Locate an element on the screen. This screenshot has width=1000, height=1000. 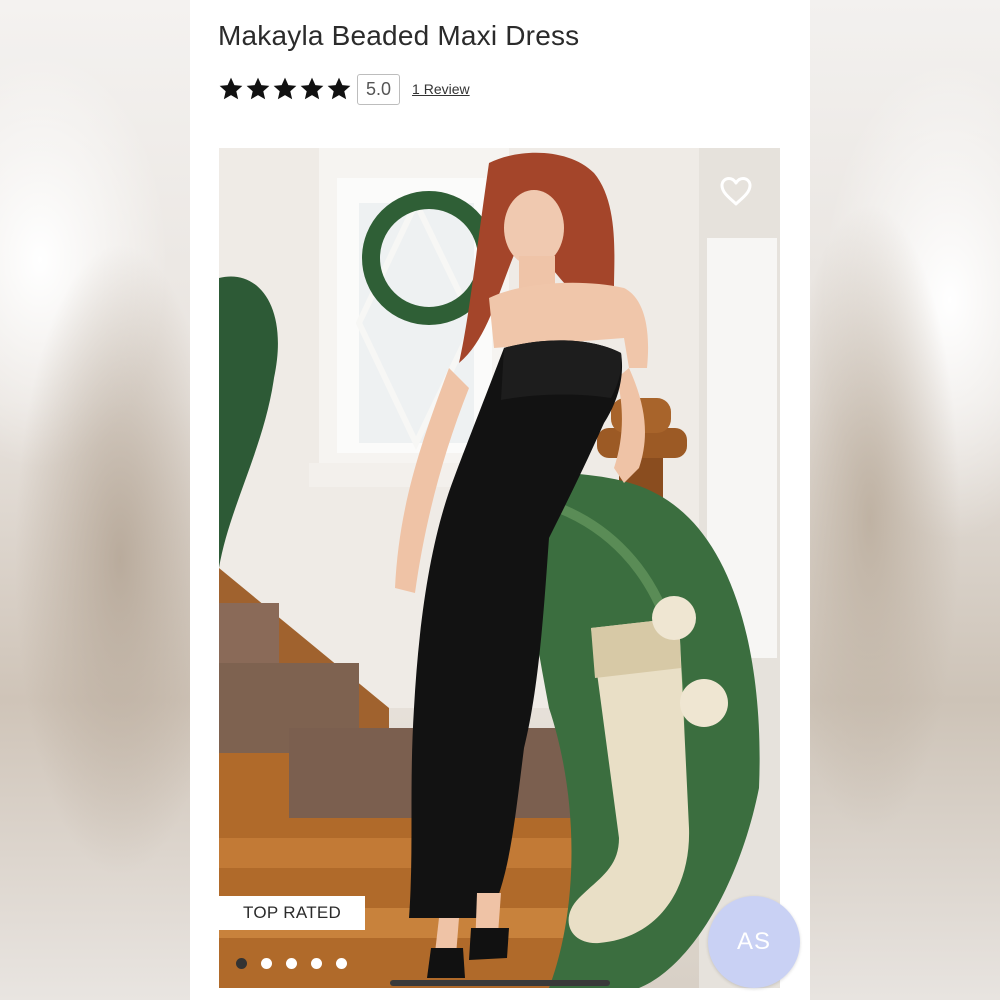
favorite-heart-button is located at coordinates (736, 191).